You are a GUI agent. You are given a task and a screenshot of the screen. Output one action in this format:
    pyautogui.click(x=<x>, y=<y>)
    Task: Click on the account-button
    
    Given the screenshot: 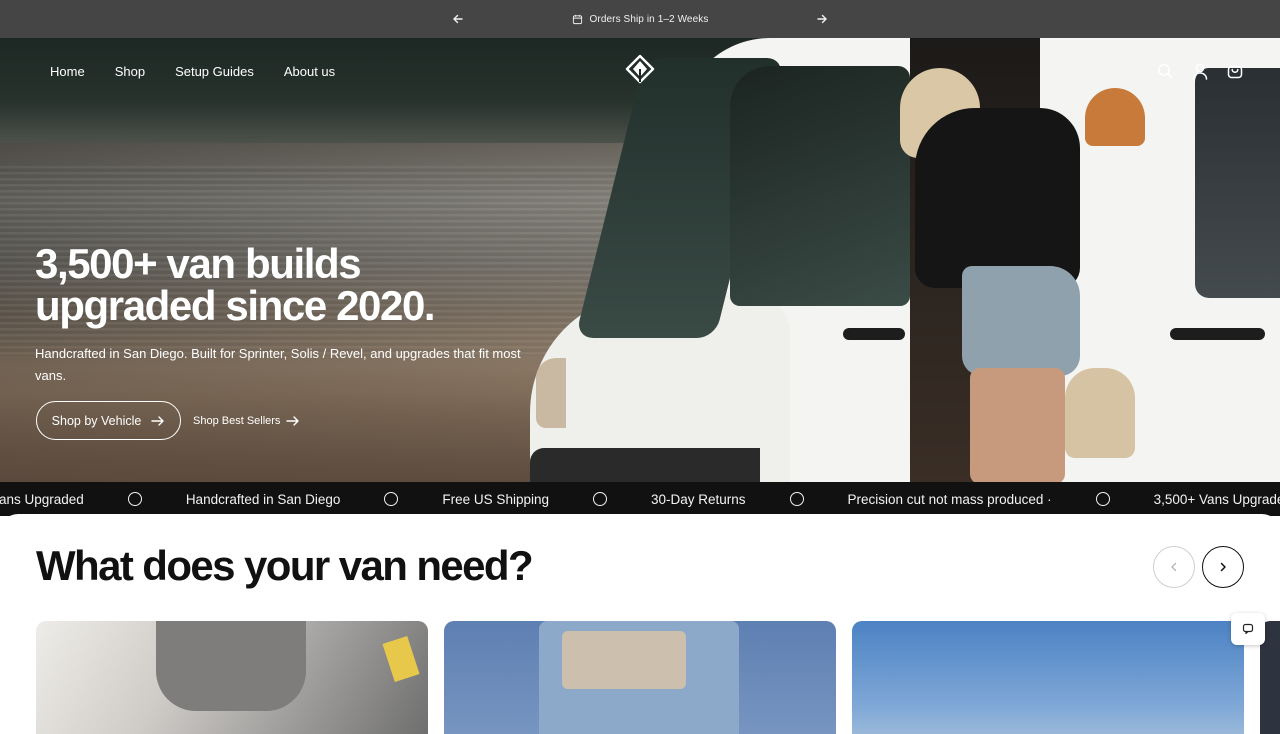 What is the action you would take?
    pyautogui.click(x=1200, y=71)
    